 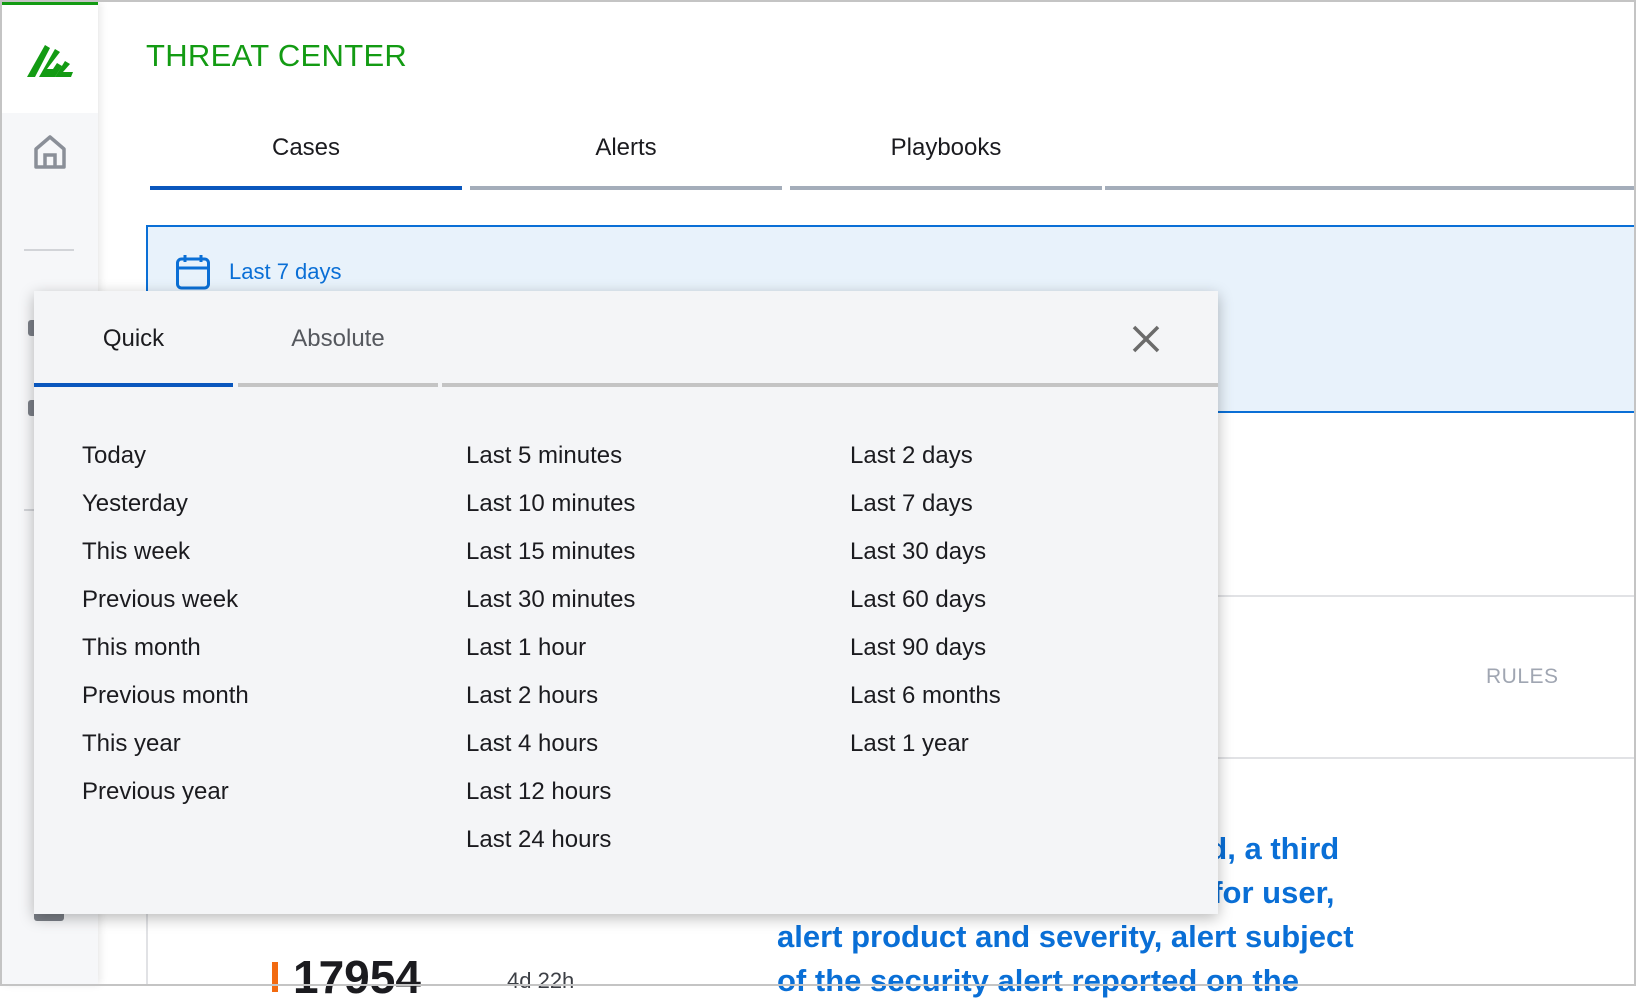 What do you see at coordinates (275, 977) in the screenshot?
I see `severity-indicator` at bounding box center [275, 977].